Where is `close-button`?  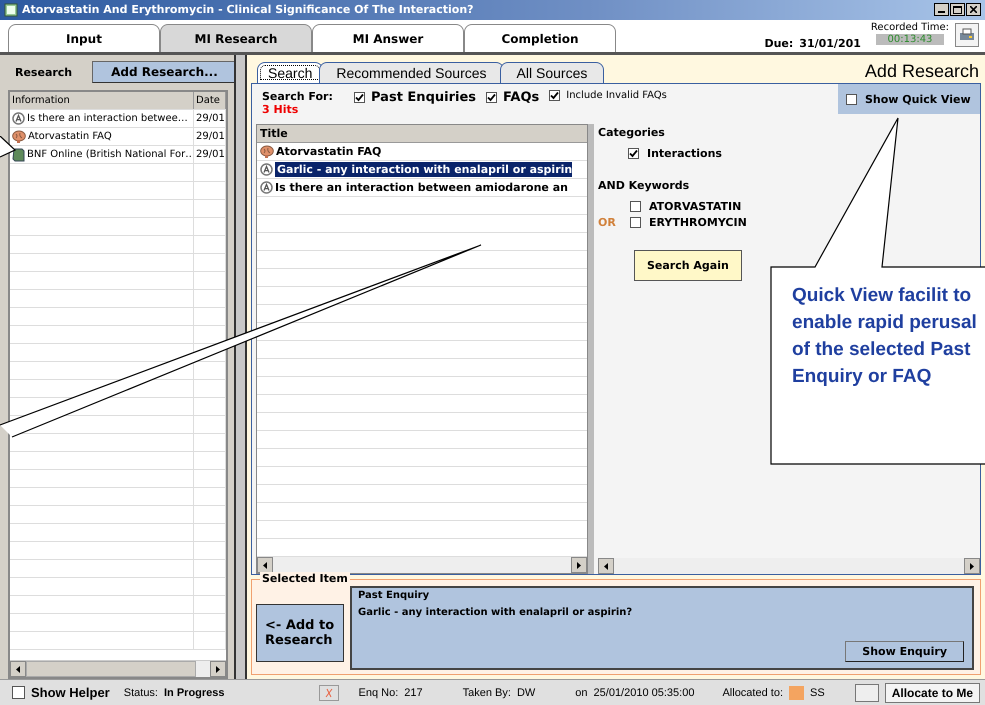 close-button is located at coordinates (973, 9).